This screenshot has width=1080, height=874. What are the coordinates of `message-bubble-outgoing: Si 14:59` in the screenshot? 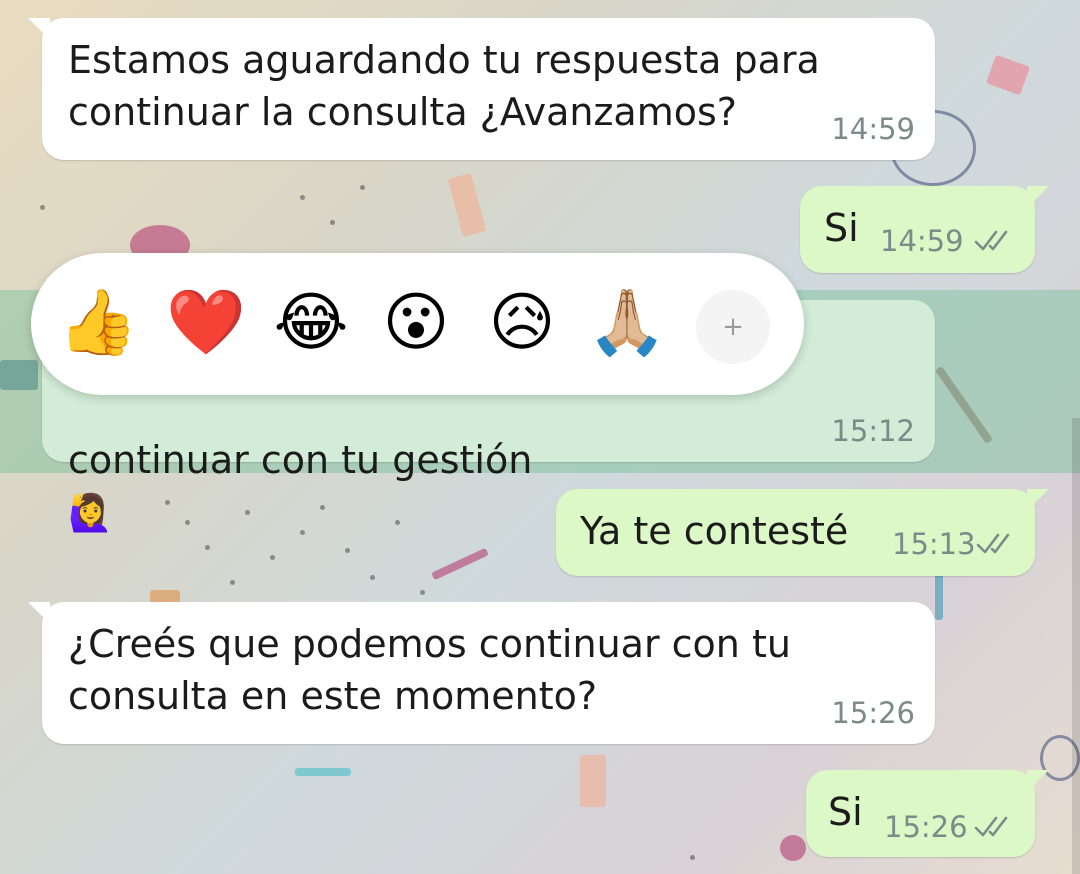 It's located at (924, 229).